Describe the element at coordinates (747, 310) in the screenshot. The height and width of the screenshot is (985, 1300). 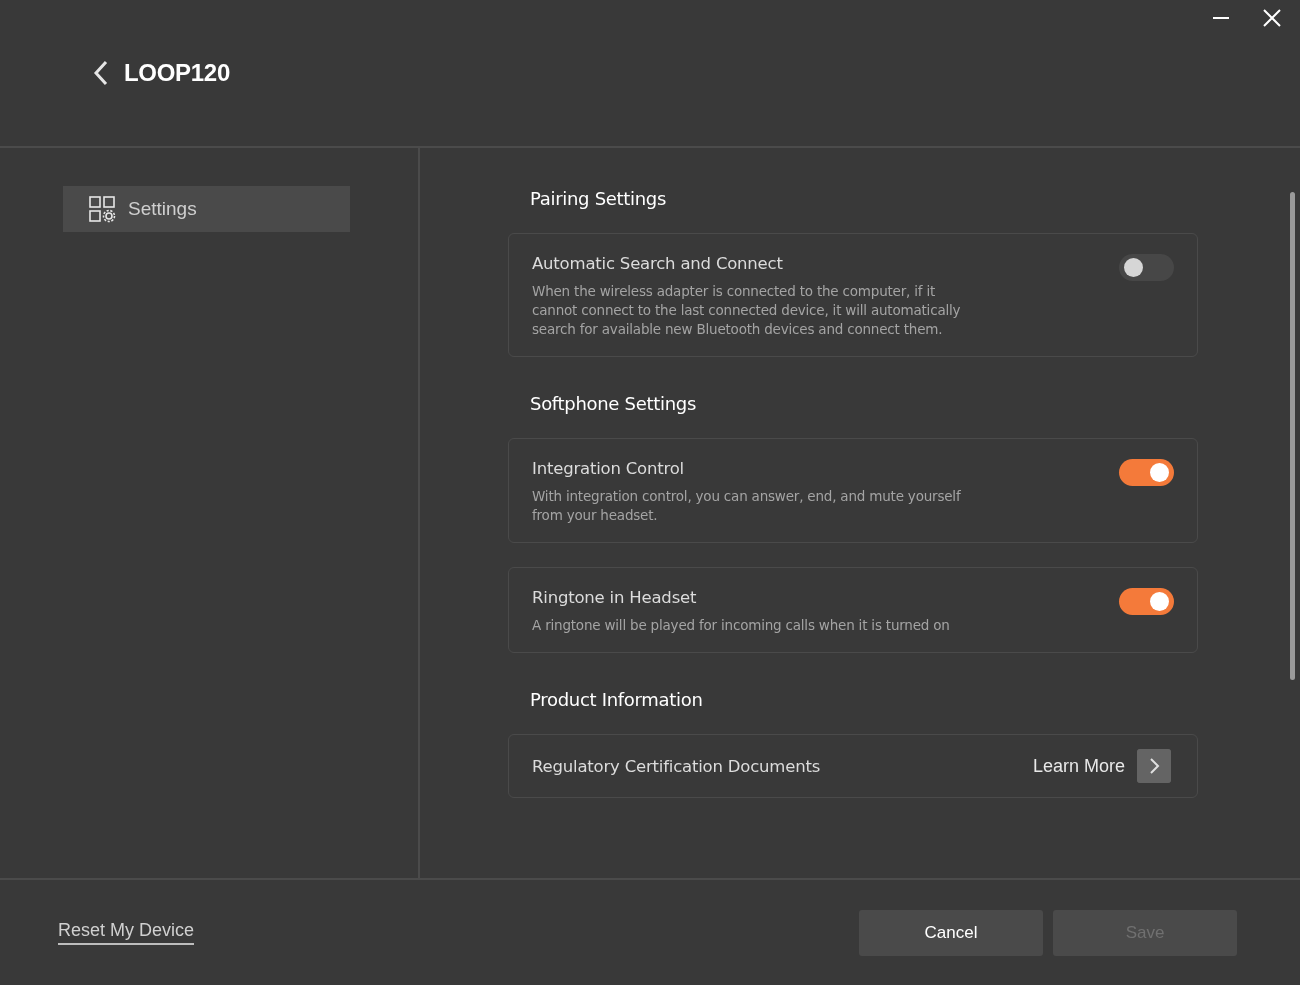
I see `setting-description: When the wireless adapter is connected to the computer, if it cannot connect to the last connected device, it will automatically search for available new Bluetooth devices and connect them.` at that location.